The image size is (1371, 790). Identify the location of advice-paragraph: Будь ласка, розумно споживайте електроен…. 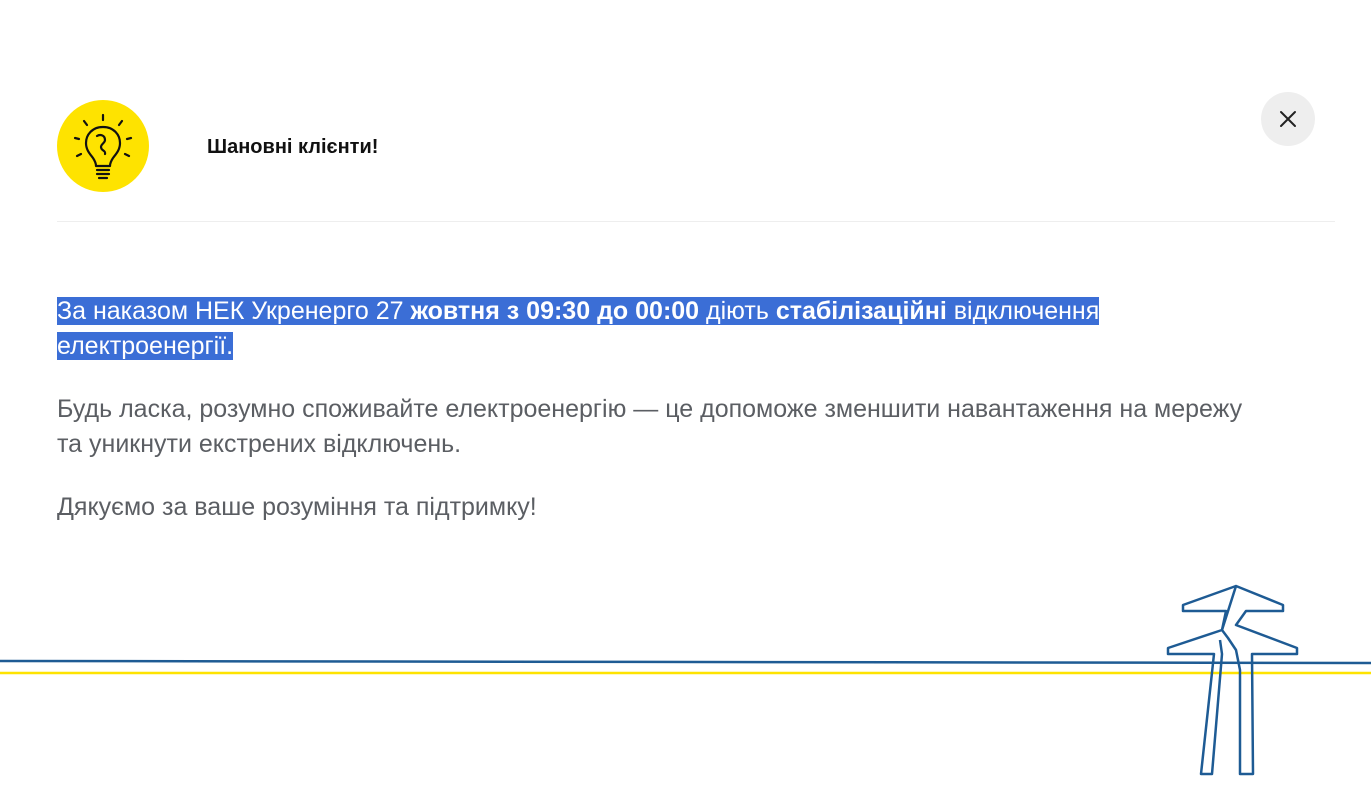
(650, 426).